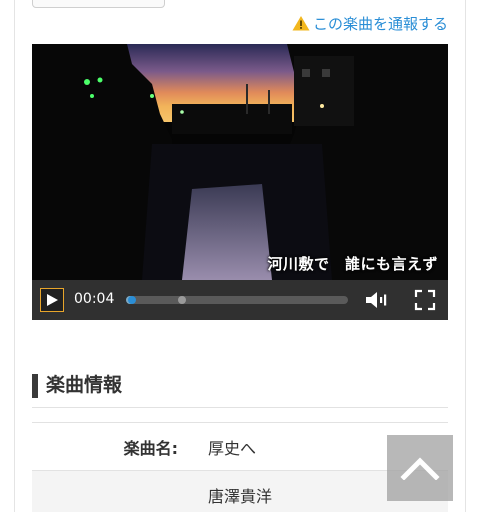  I want to click on report-link-label: この楽曲を通報する, so click(380, 23).